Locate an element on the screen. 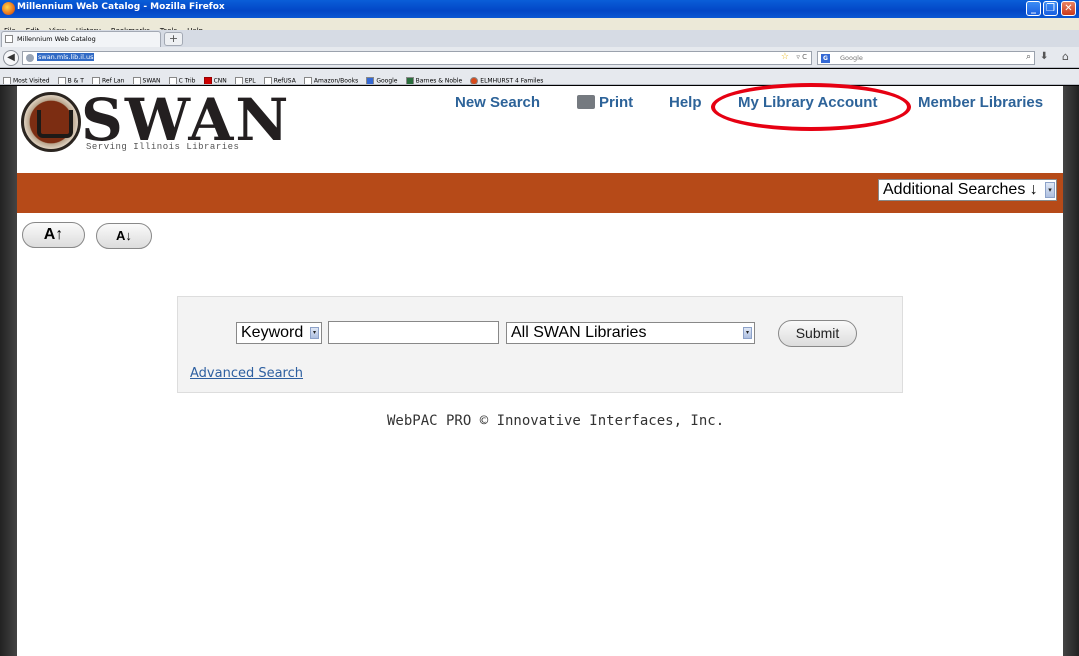 This screenshot has height=656, width=1079. reload-icon: ▿ C is located at coordinates (801, 57).